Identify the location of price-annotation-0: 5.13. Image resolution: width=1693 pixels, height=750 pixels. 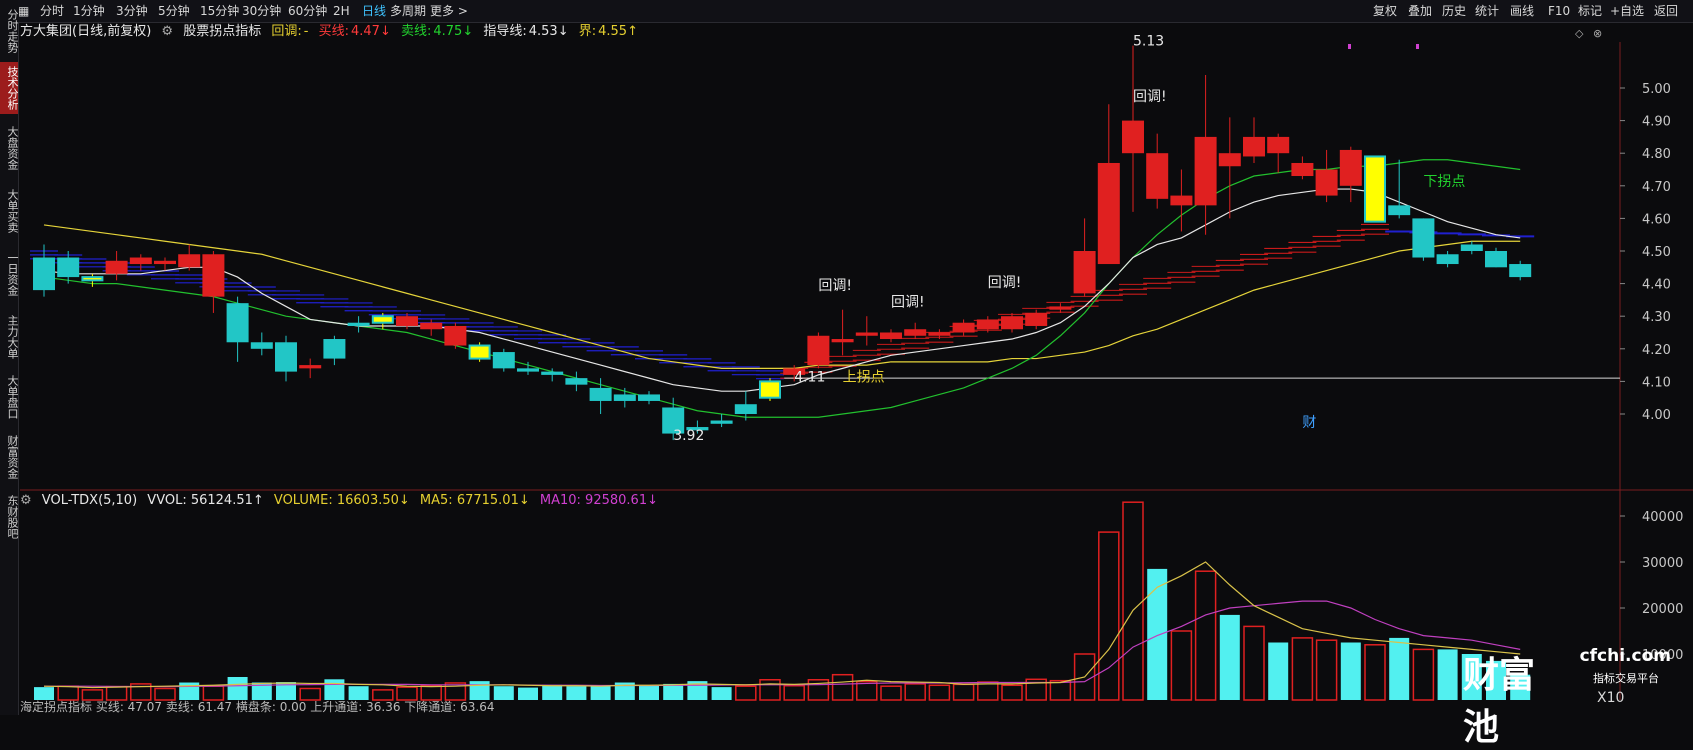
(1148, 42).